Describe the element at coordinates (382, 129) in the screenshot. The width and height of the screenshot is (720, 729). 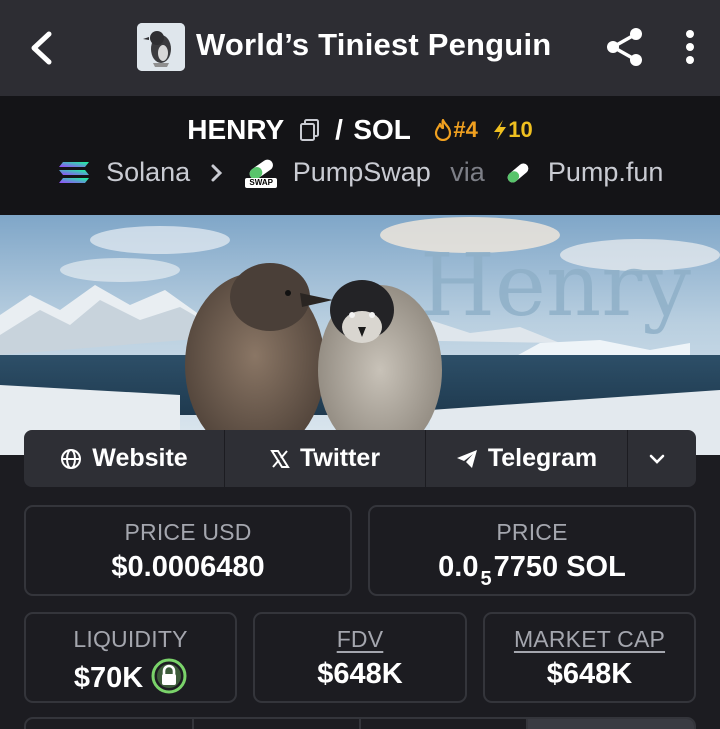
I see `quote-symbol: SOL` at that location.